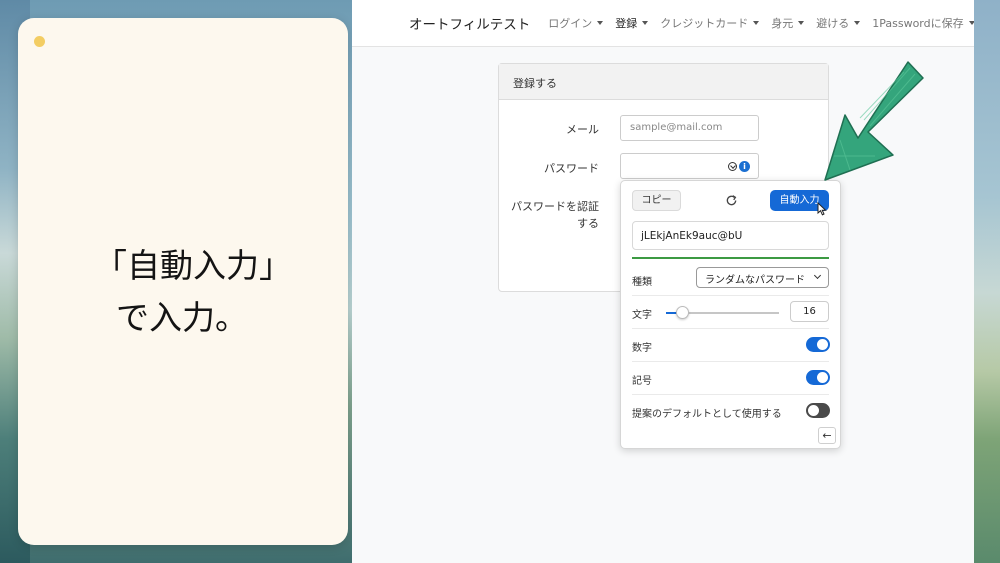 This screenshot has height=563, width=1000. Describe the element at coordinates (689, 166) in the screenshot. I see `password-field: i` at that location.